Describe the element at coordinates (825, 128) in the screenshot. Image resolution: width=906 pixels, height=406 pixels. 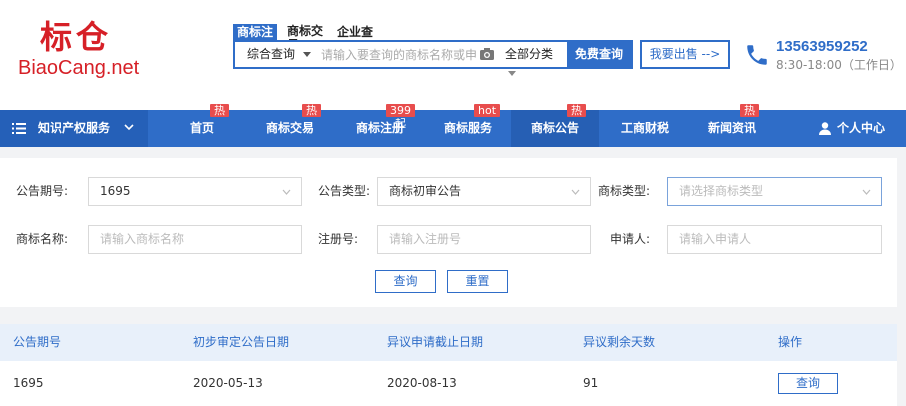
I see `user-icon` at that location.